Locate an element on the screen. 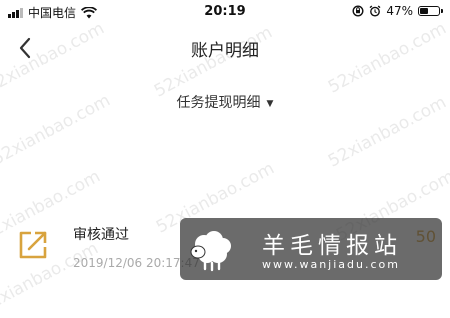  battery-percent: 47% is located at coordinates (399, 11).